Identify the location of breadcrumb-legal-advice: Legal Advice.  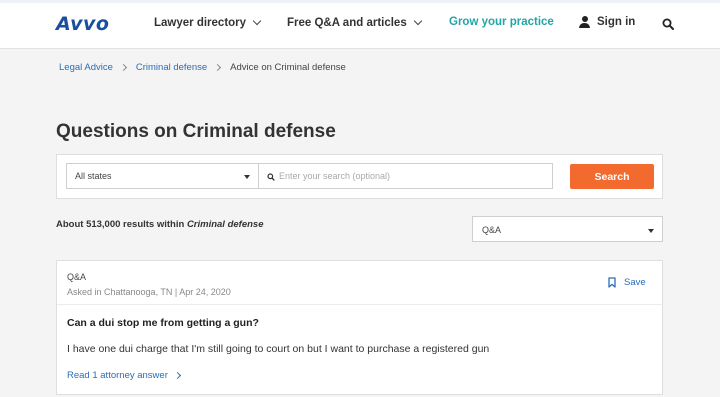
(86, 67).